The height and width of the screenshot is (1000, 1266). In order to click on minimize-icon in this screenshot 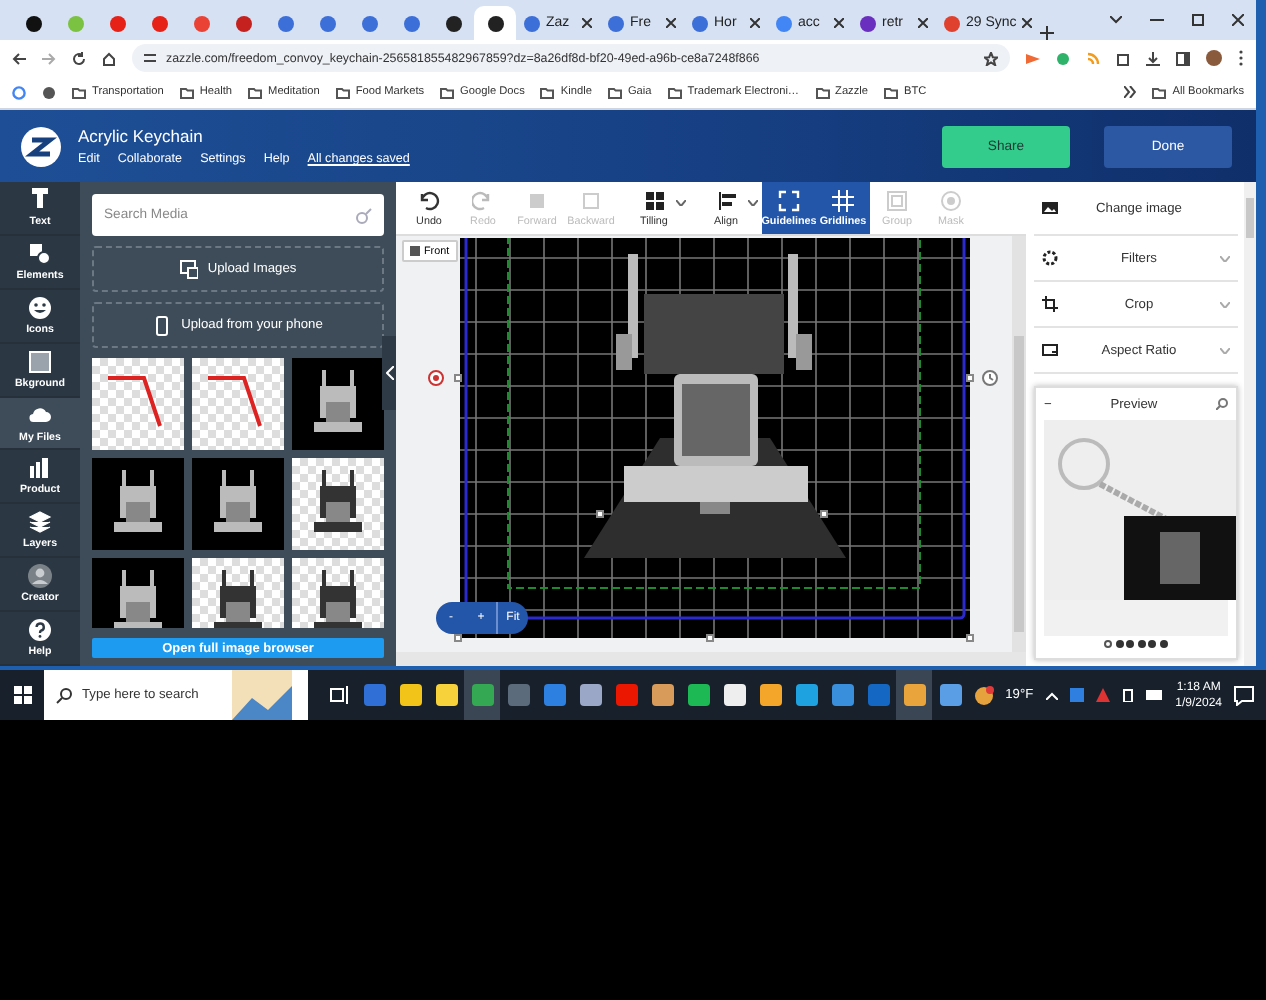, I will do `click(1157, 20)`.